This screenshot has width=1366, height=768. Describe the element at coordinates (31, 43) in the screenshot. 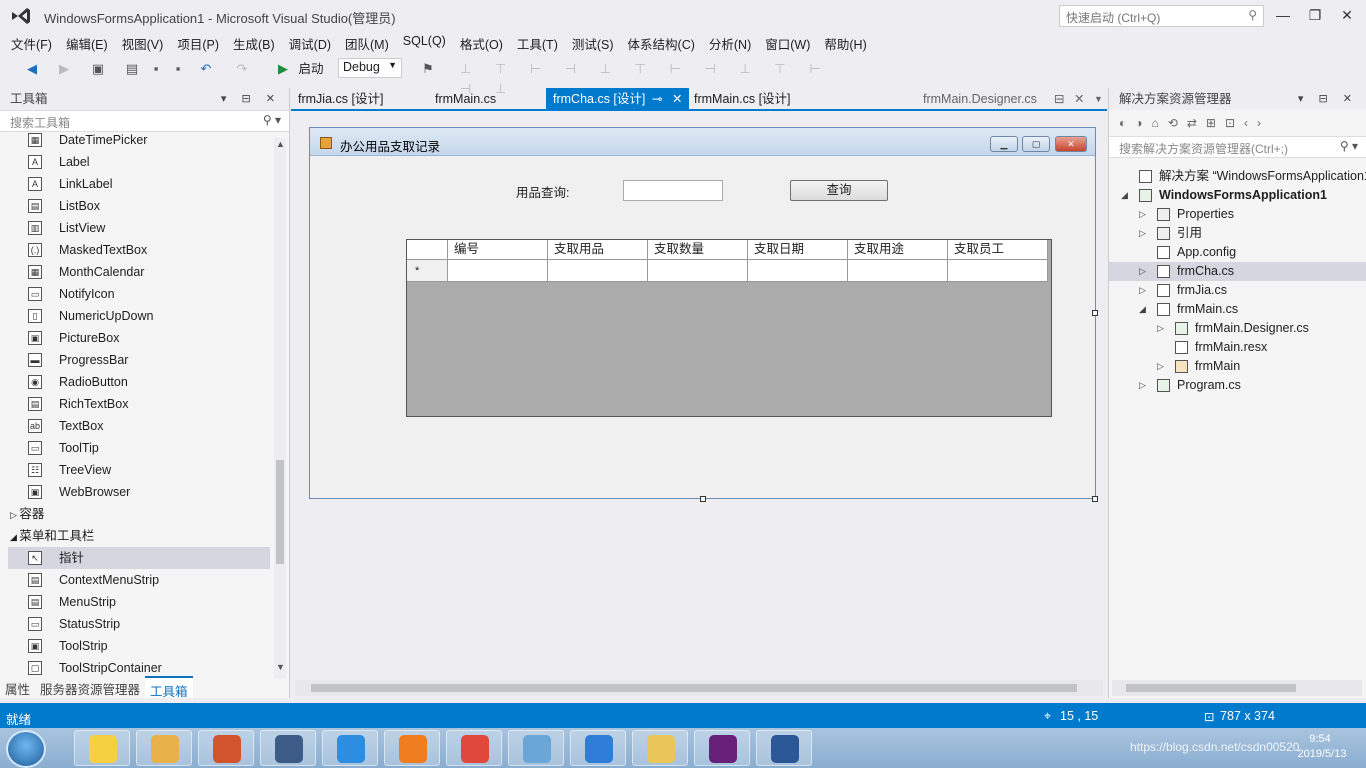

I see `menu-item-0: 文件(F)` at that location.